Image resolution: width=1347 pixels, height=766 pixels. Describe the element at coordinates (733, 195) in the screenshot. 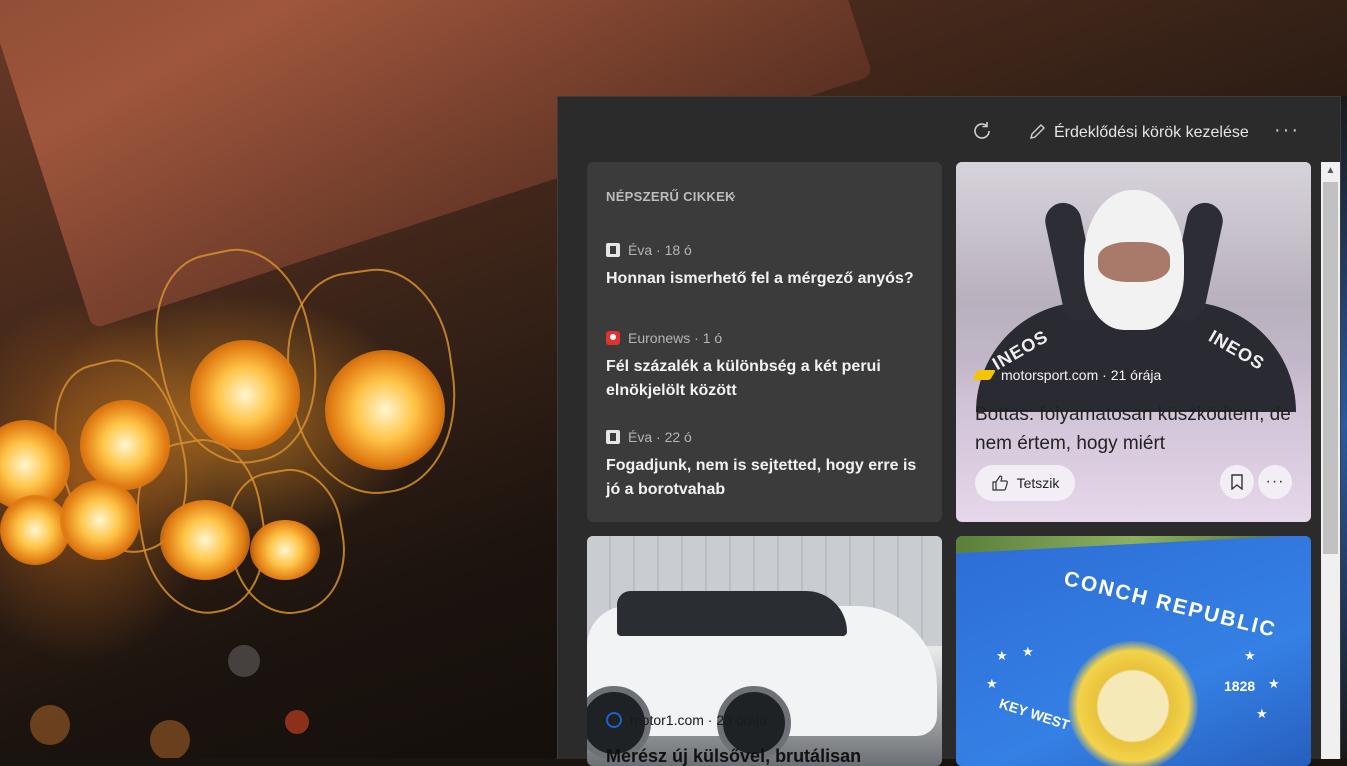

I see `chevron-right-icon: ›` at that location.